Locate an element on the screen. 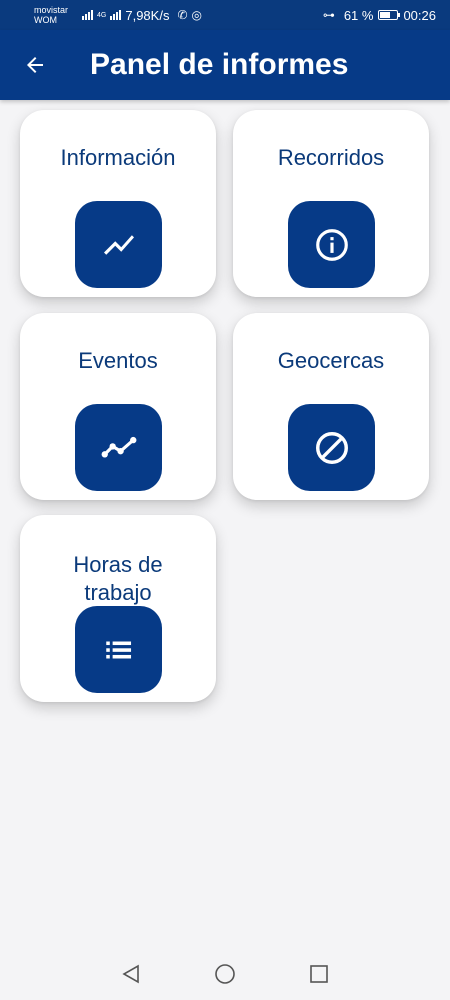 The height and width of the screenshot is (1000, 450). report-card-informacion: Información is located at coordinates (118, 203).